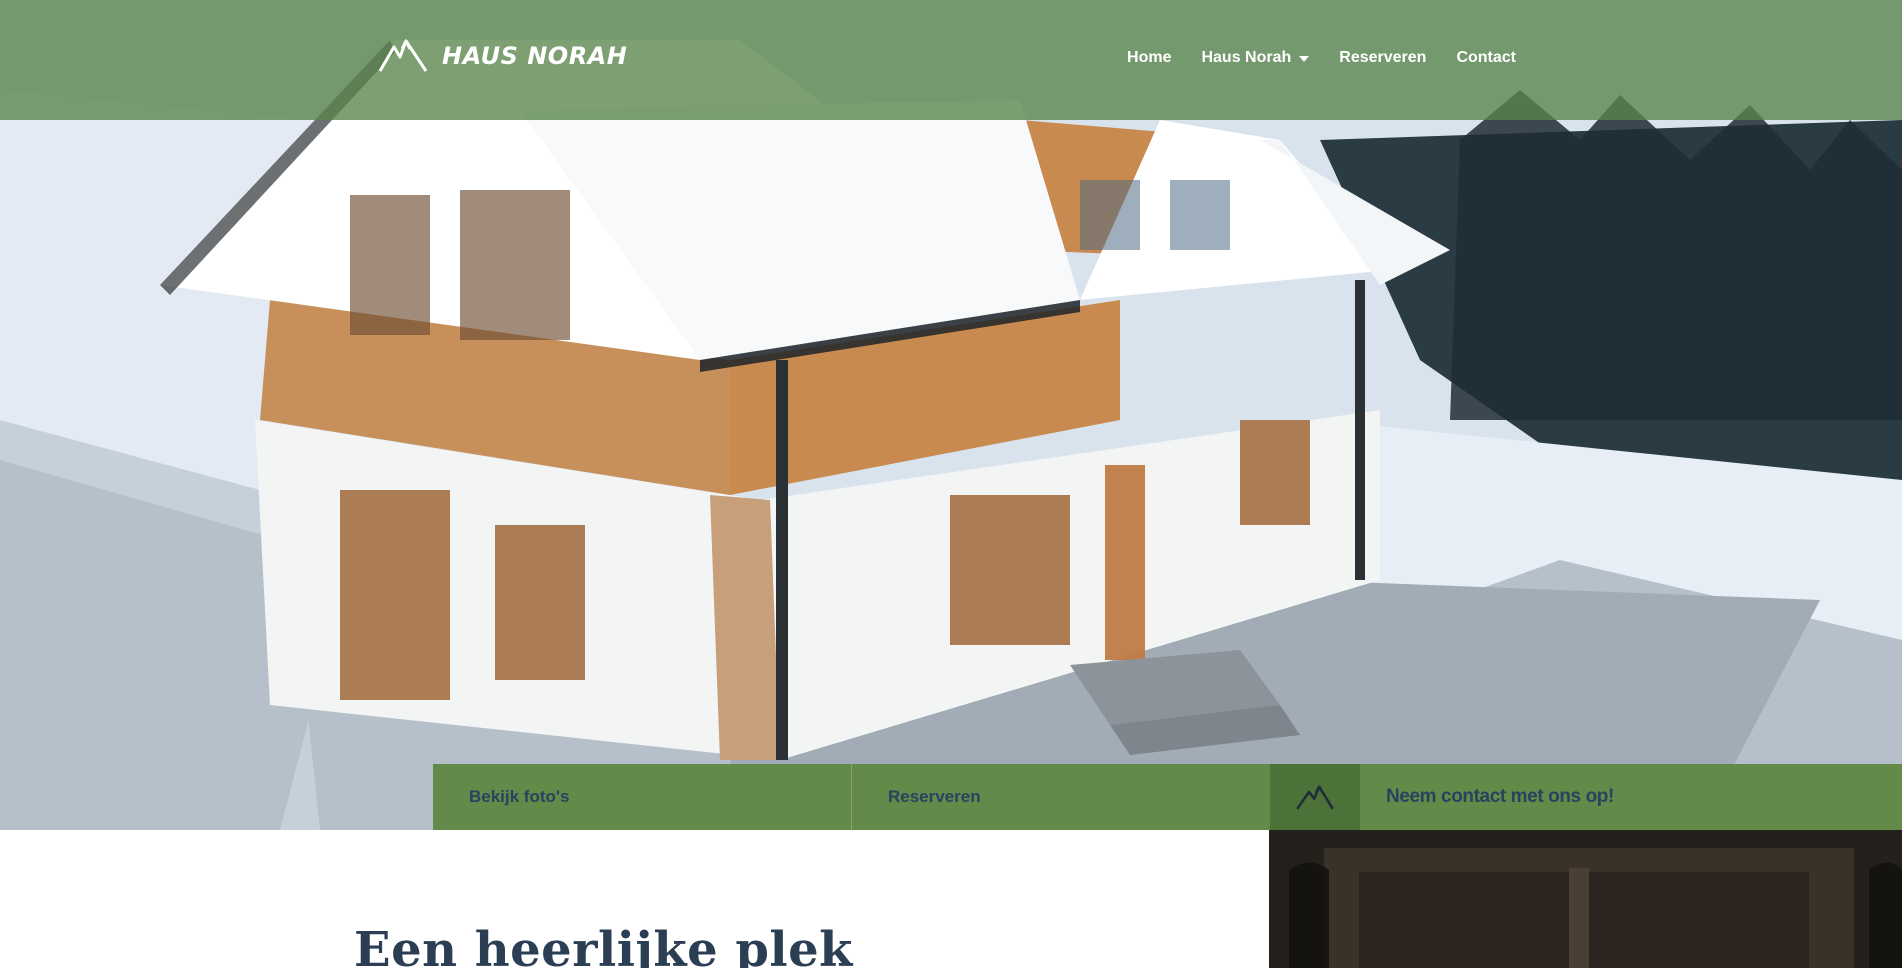 The image size is (1902, 968). Describe the element at coordinates (1304, 59) in the screenshot. I see `caret-down-icon` at that location.